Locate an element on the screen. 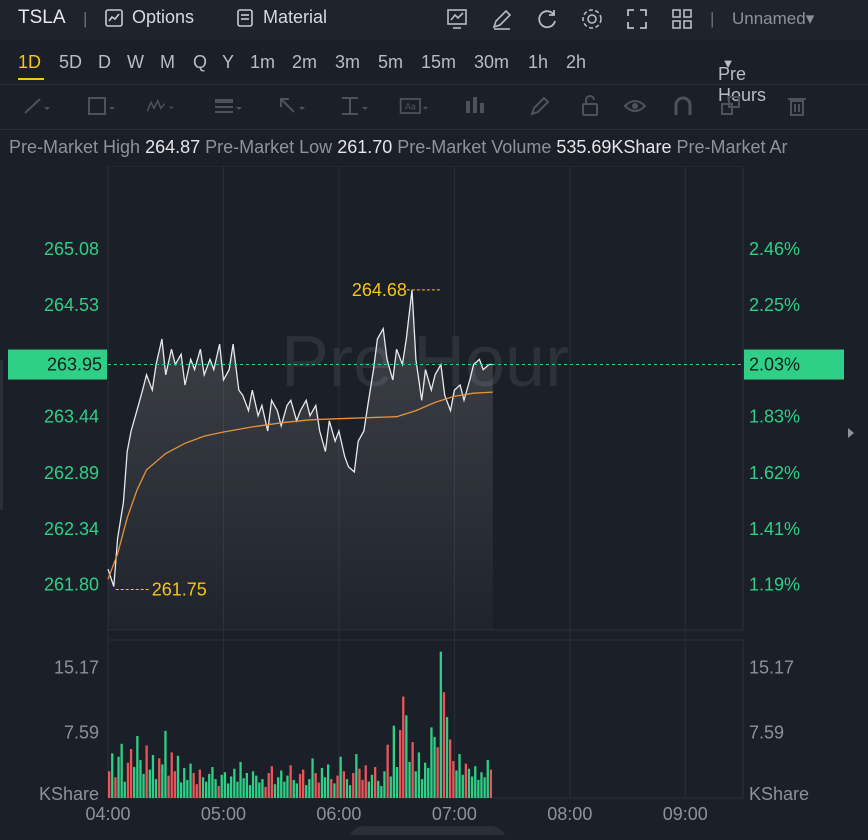 The image size is (868, 840). timeframe-q: Q is located at coordinates (200, 62).